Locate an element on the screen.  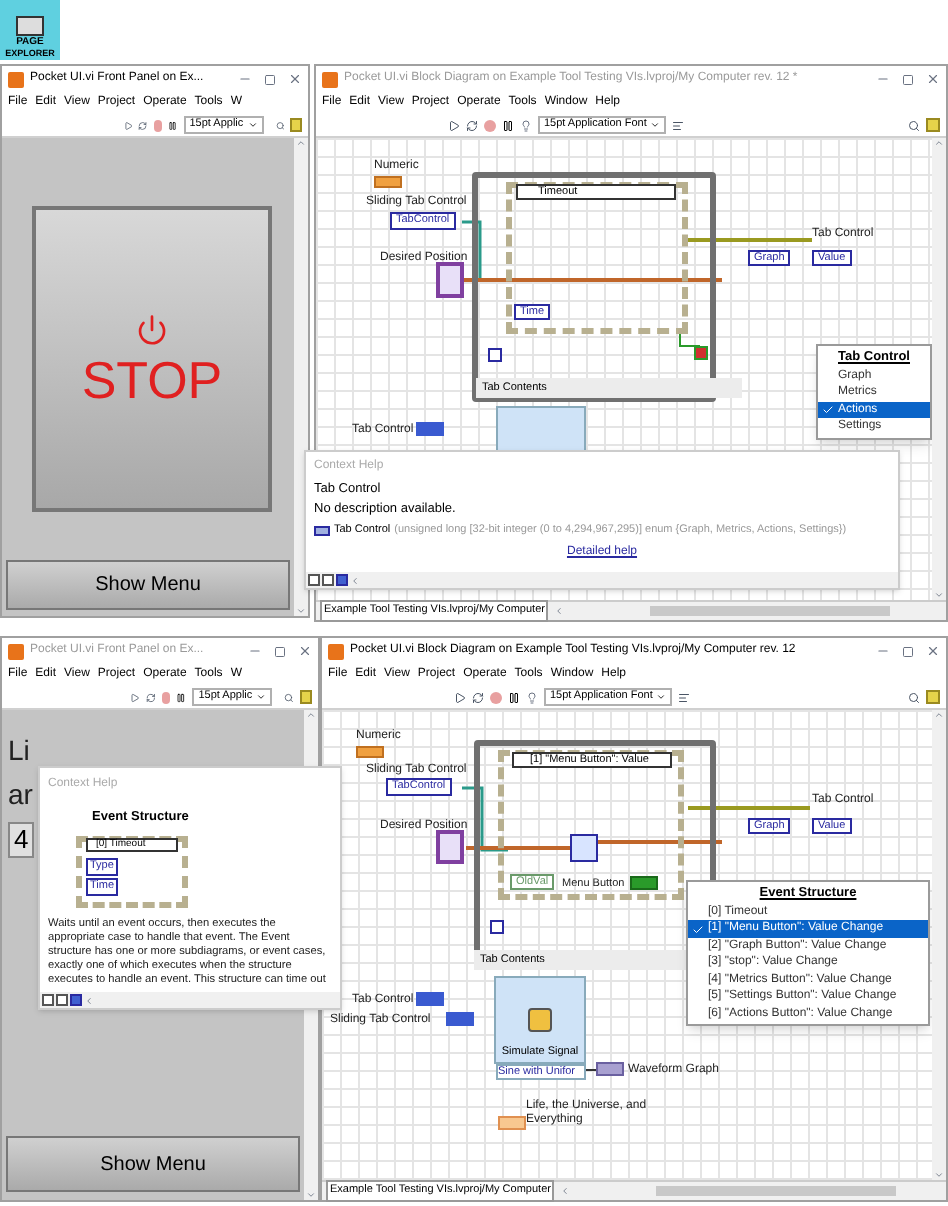
large-text: ar is located at coordinates (20, 794).